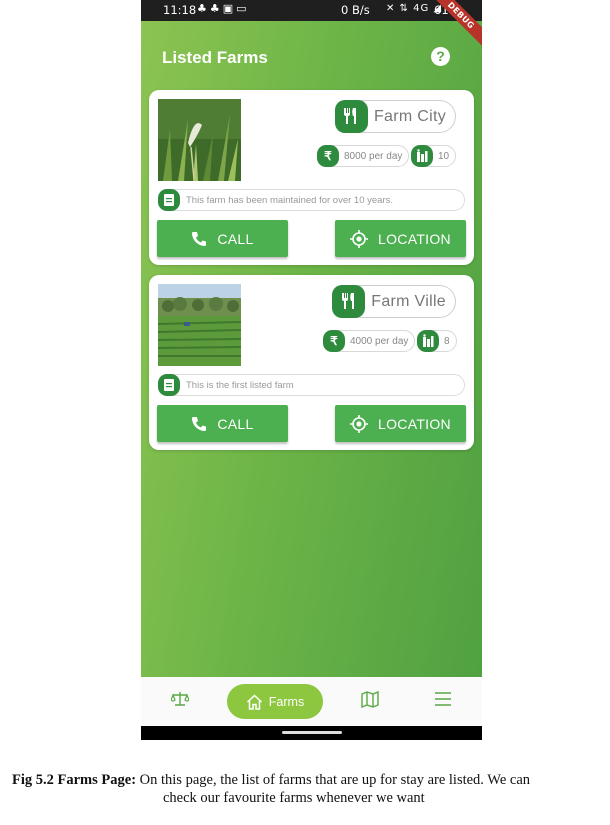 The image size is (610, 825). I want to click on nav-scale, so click(180, 701).